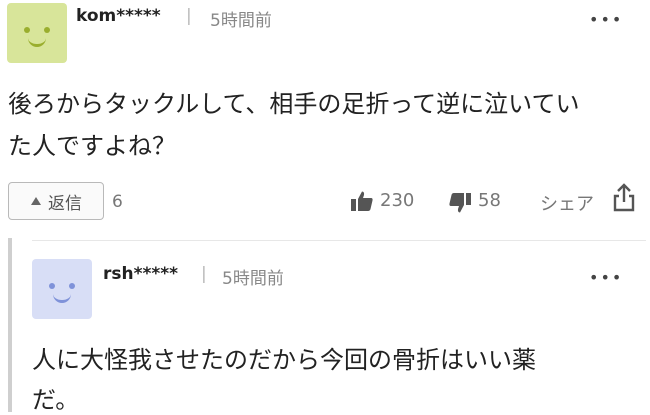 The width and height of the screenshot is (650, 415). I want to click on thread-line, so click(10, 325).